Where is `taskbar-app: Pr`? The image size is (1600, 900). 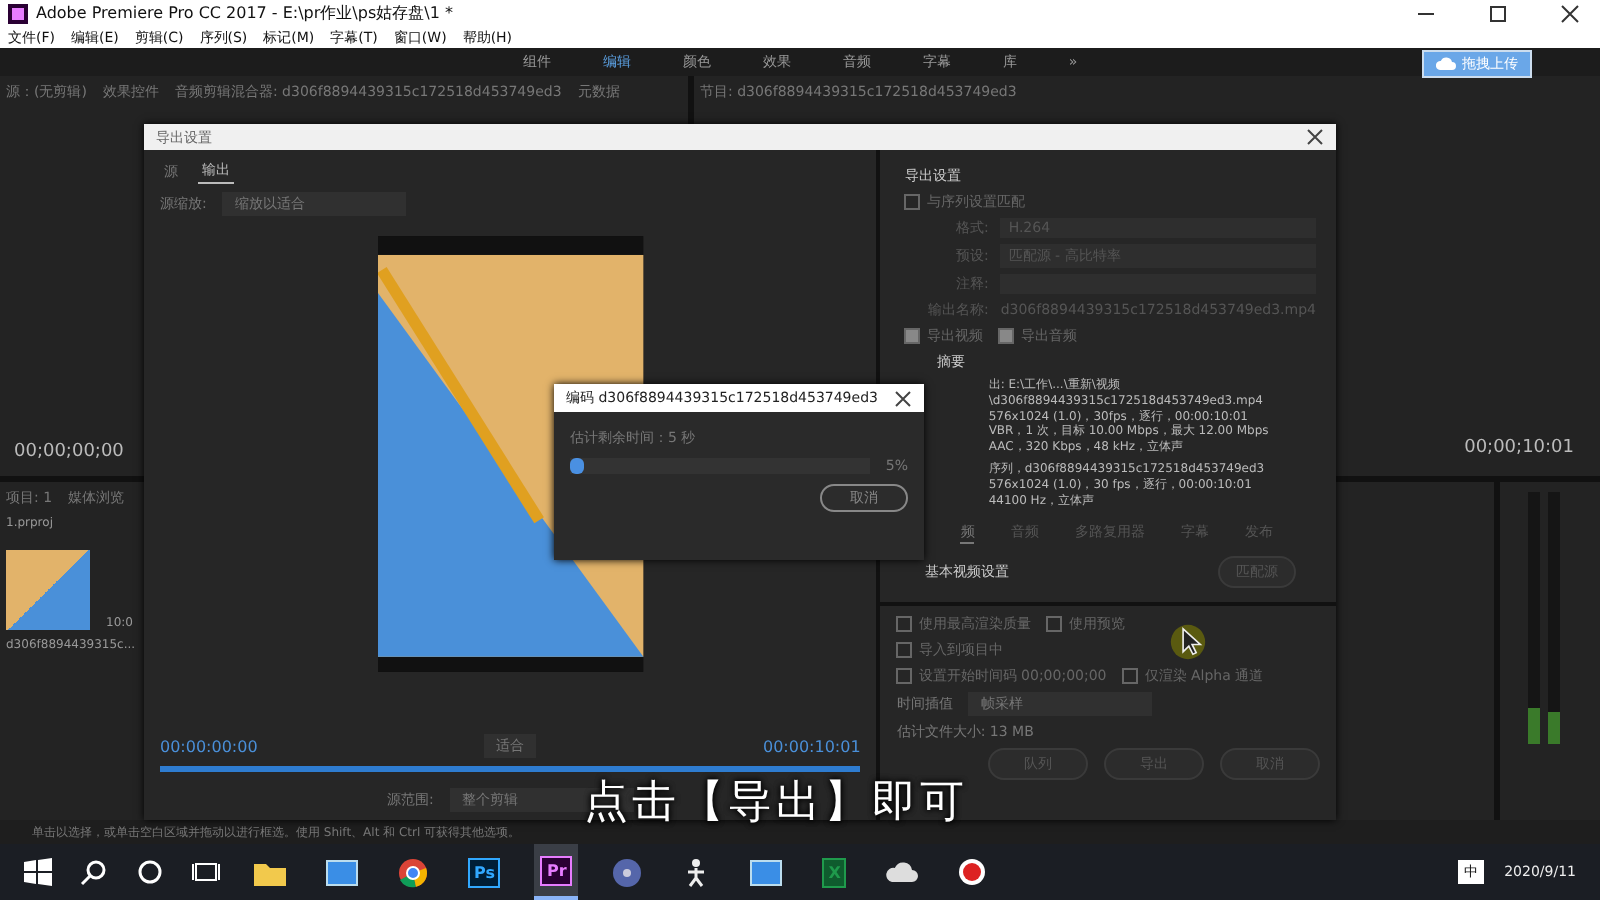
taskbar-app: Pr is located at coordinates (556, 872).